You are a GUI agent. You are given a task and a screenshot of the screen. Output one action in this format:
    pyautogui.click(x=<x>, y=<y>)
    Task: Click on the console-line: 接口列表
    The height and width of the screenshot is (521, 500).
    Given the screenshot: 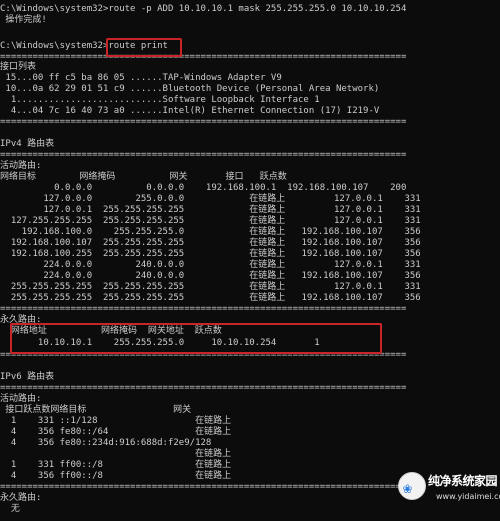 What is the action you would take?
    pyautogui.click(x=18, y=67)
    